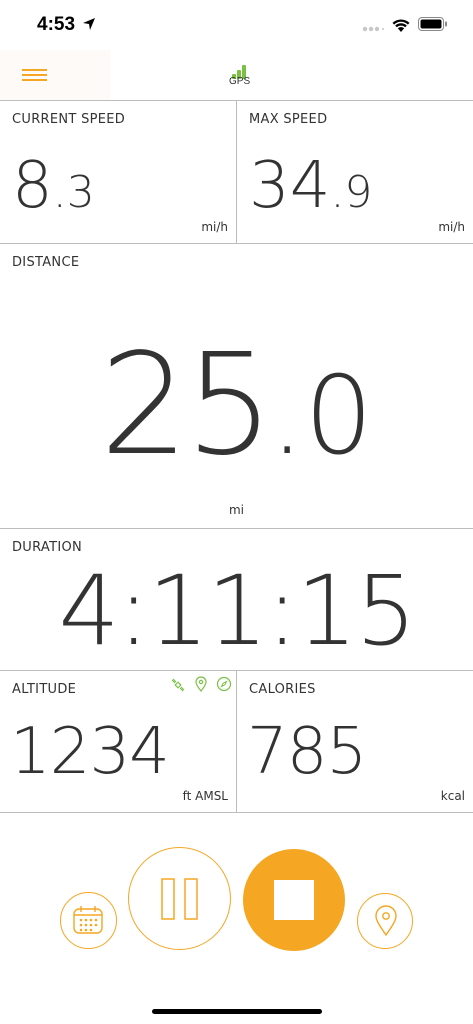 This screenshot has height=1024, width=473. What do you see at coordinates (288, 119) in the screenshot?
I see `max-speed-label: MAX SPEED` at bounding box center [288, 119].